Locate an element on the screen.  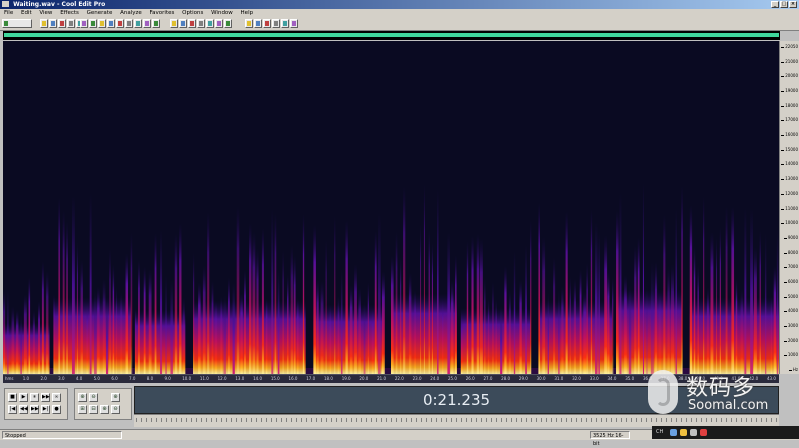
tray-tool-icon is located at coordinates (703, 432).